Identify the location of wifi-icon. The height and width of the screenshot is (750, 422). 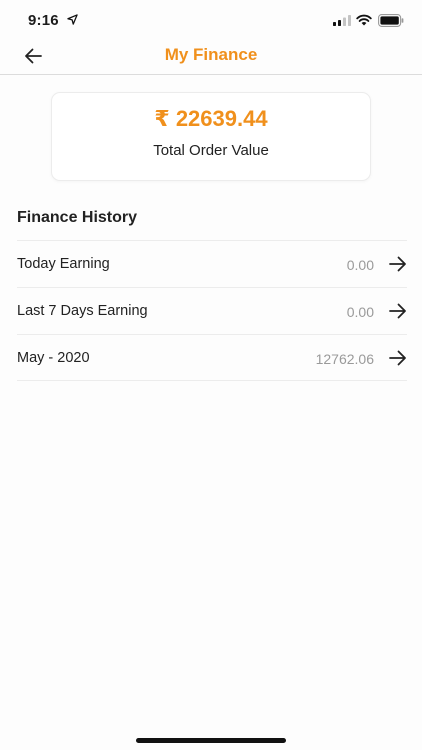
(364, 20).